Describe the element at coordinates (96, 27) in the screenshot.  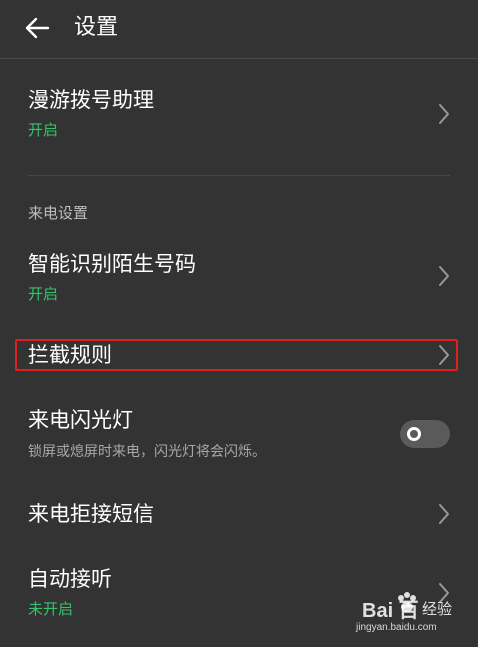
I see `page-title: 设置` at that location.